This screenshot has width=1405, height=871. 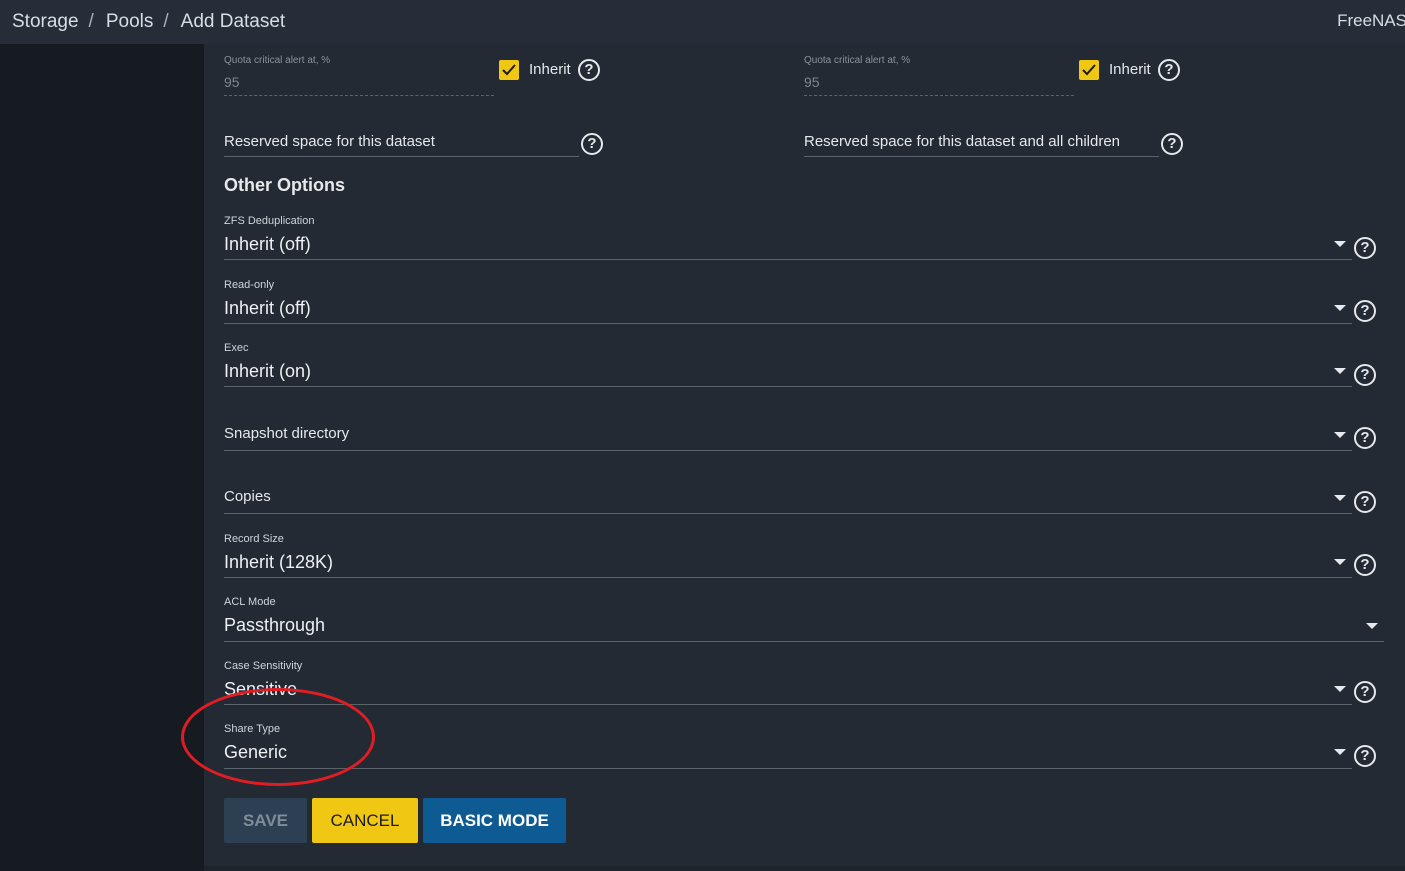 What do you see at coordinates (263, 666) in the screenshot?
I see `casesens-label: Case Sensitivity` at bounding box center [263, 666].